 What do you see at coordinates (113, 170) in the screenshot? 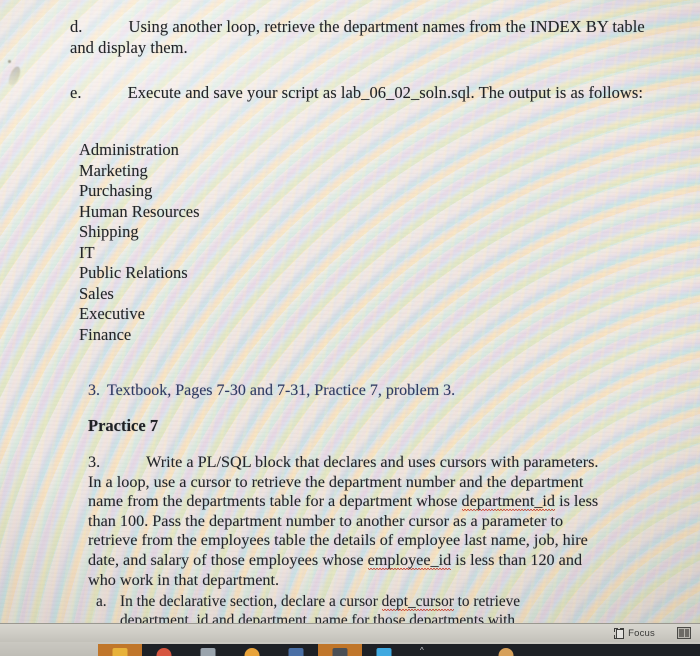
I see `list-item: Marketing` at bounding box center [113, 170].